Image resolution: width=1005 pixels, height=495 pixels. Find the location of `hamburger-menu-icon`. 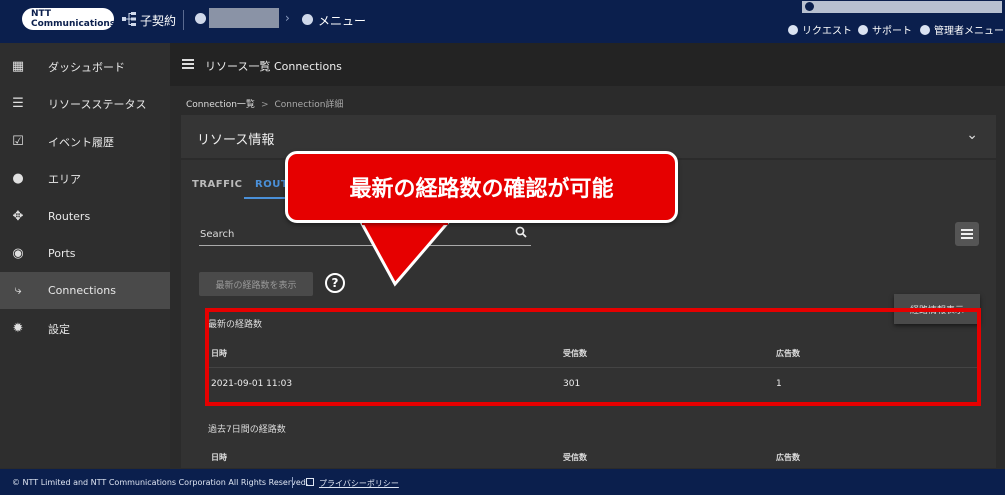

hamburger-menu-icon is located at coordinates (188, 64).